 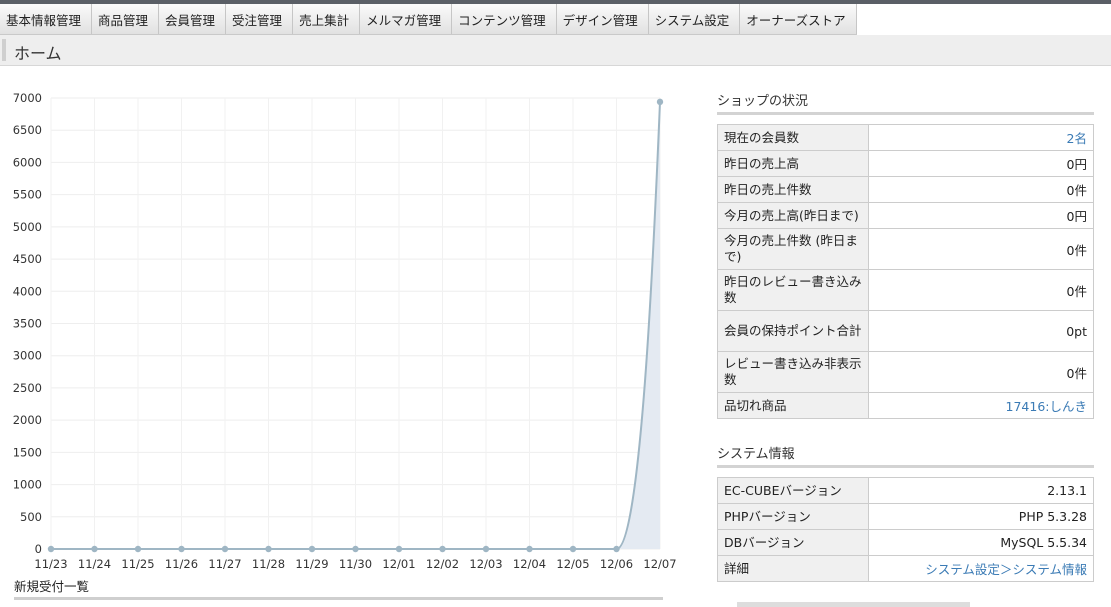 I want to click on shop-status-divider, so click(x=905, y=113).